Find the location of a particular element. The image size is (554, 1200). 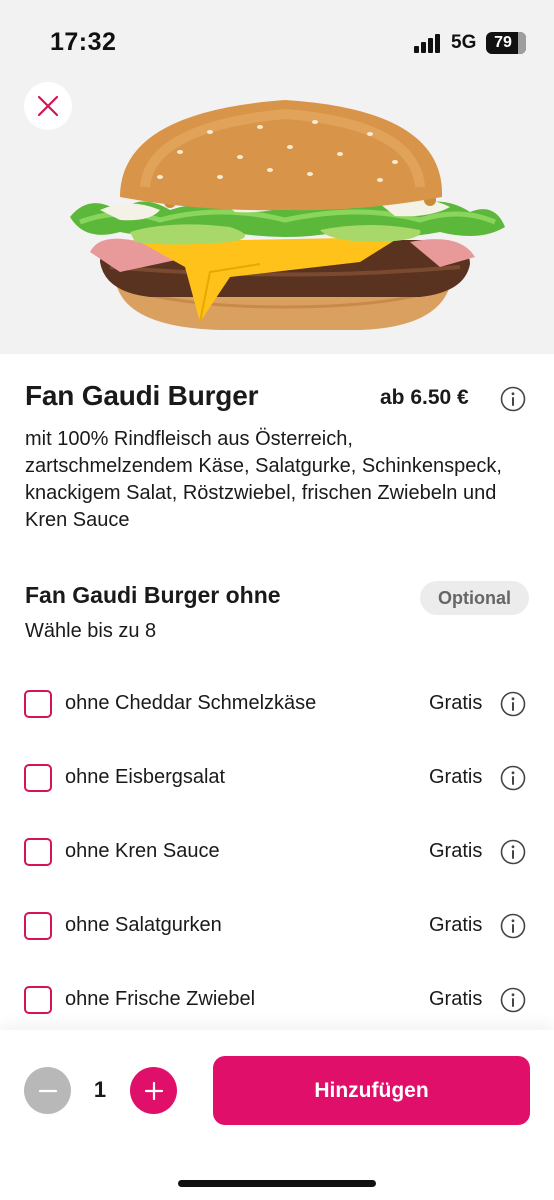

options-section-title: Fan Gaudi Burger ohne is located at coordinates (153, 595).